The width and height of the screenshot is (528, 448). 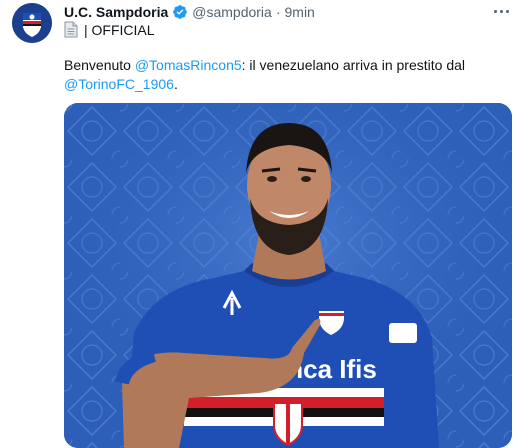 What do you see at coordinates (232, 12) in the screenshot?
I see `author-handle: @sampdoria` at bounding box center [232, 12].